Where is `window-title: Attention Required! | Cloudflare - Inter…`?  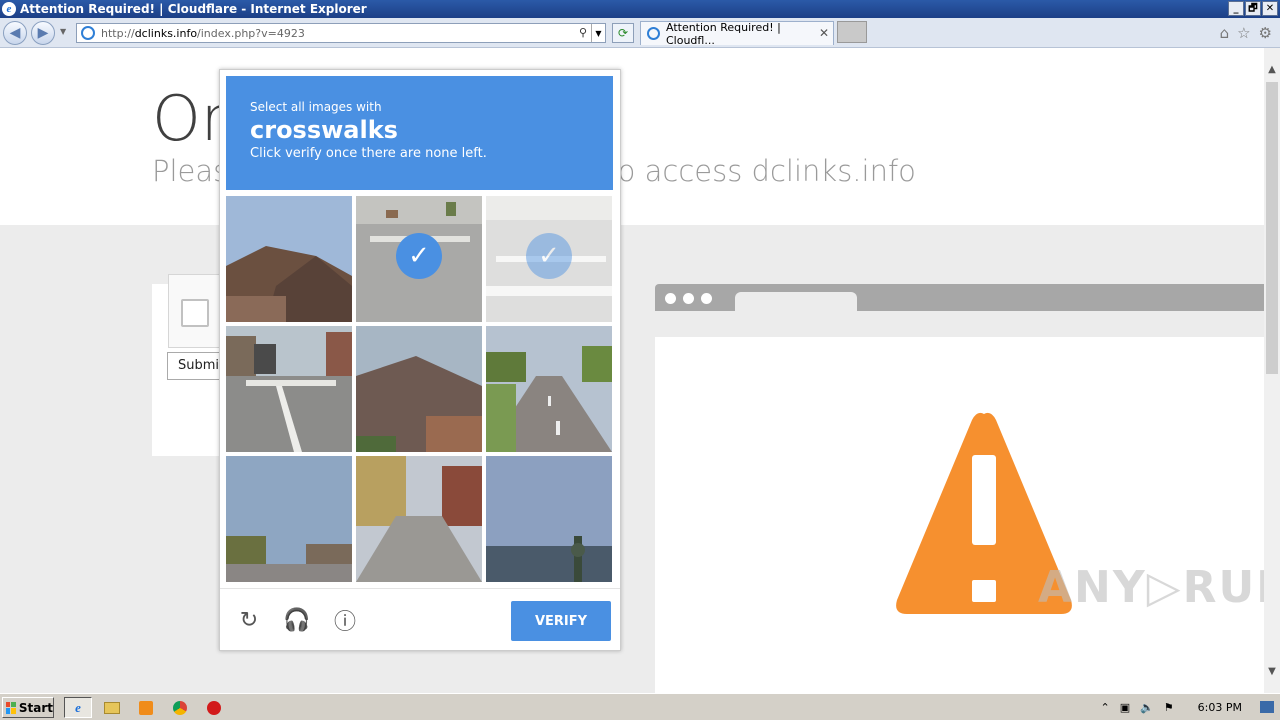
window-title: Attention Required! | Cloudflare - Inter… is located at coordinates (193, 9).